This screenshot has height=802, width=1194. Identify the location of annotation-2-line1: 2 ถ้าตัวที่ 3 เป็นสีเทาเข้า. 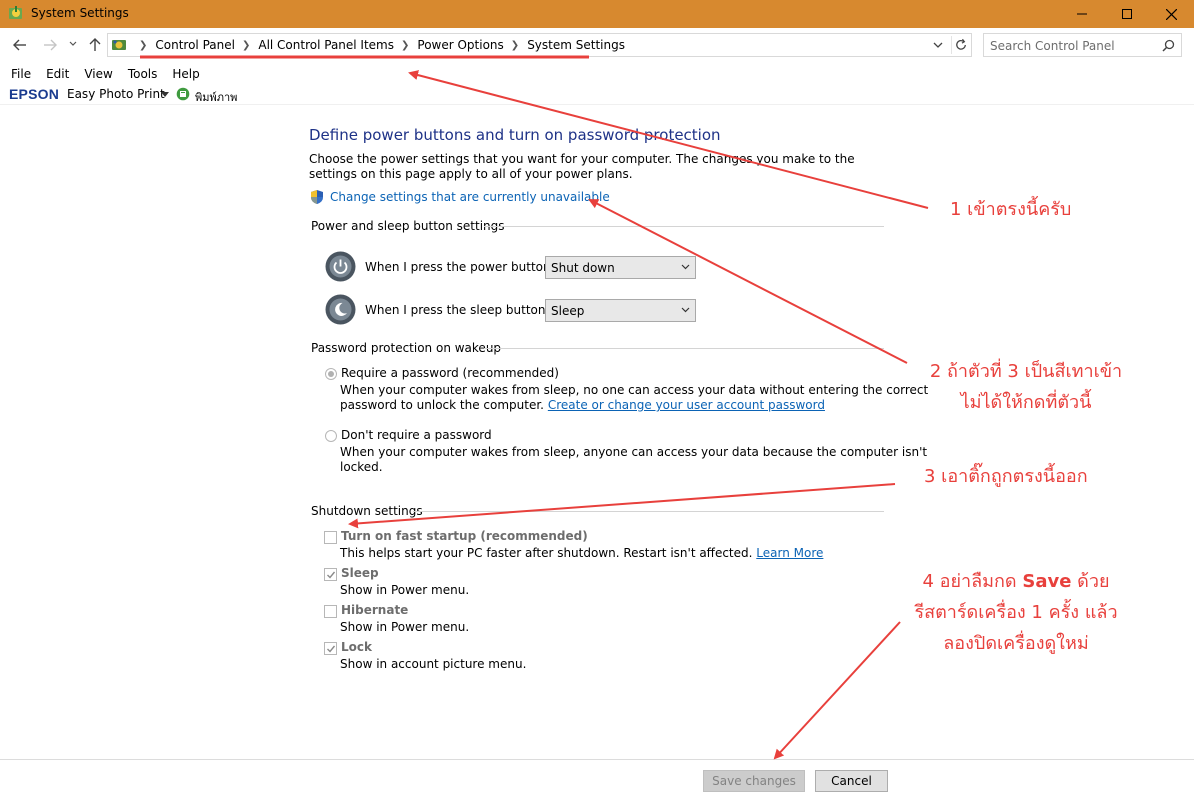
(1026, 371).